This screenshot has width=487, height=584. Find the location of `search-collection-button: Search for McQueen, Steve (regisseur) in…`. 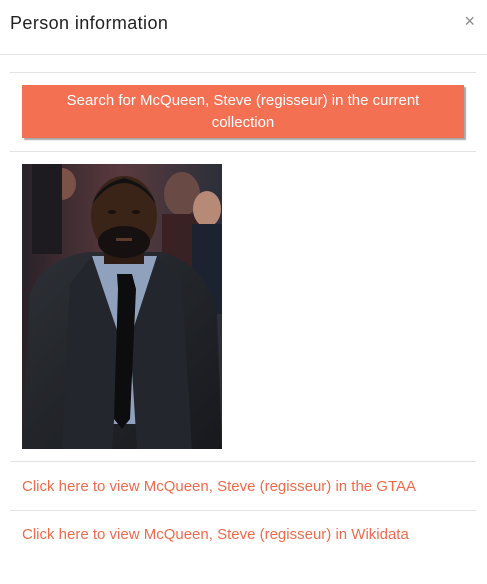

search-collection-button: Search for McQueen, Steve (regisseur) in… is located at coordinates (243, 111).